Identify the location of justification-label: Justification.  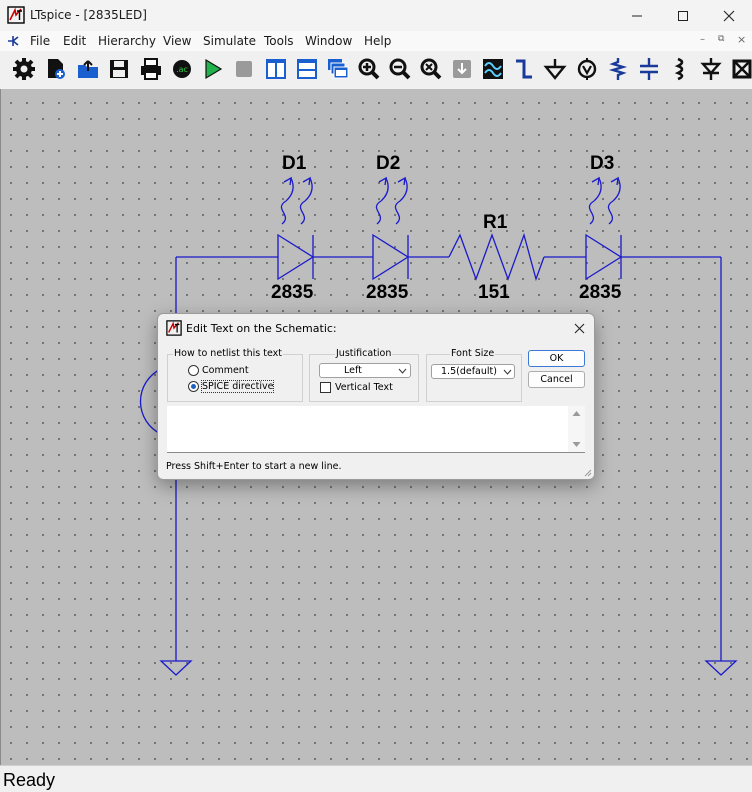
(364, 353).